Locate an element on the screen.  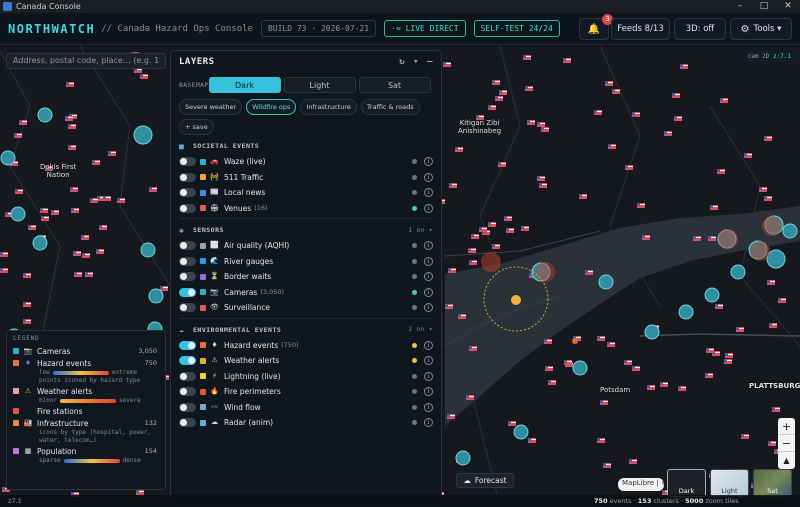
zoom-out-button: − is located at coordinates (786, 443).